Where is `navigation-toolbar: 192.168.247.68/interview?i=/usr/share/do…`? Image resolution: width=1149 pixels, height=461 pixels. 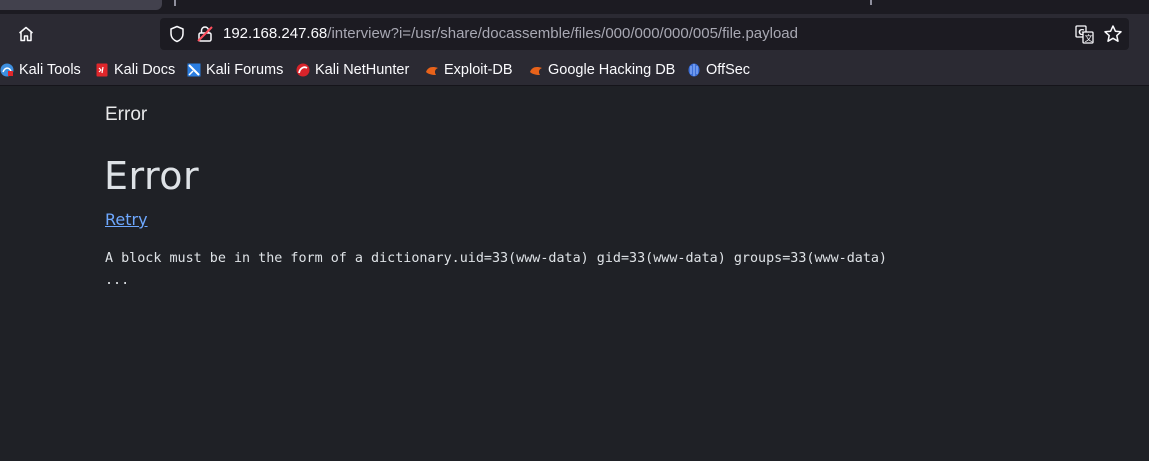 navigation-toolbar: 192.168.247.68/interview?i=/usr/share/do… is located at coordinates (574, 35).